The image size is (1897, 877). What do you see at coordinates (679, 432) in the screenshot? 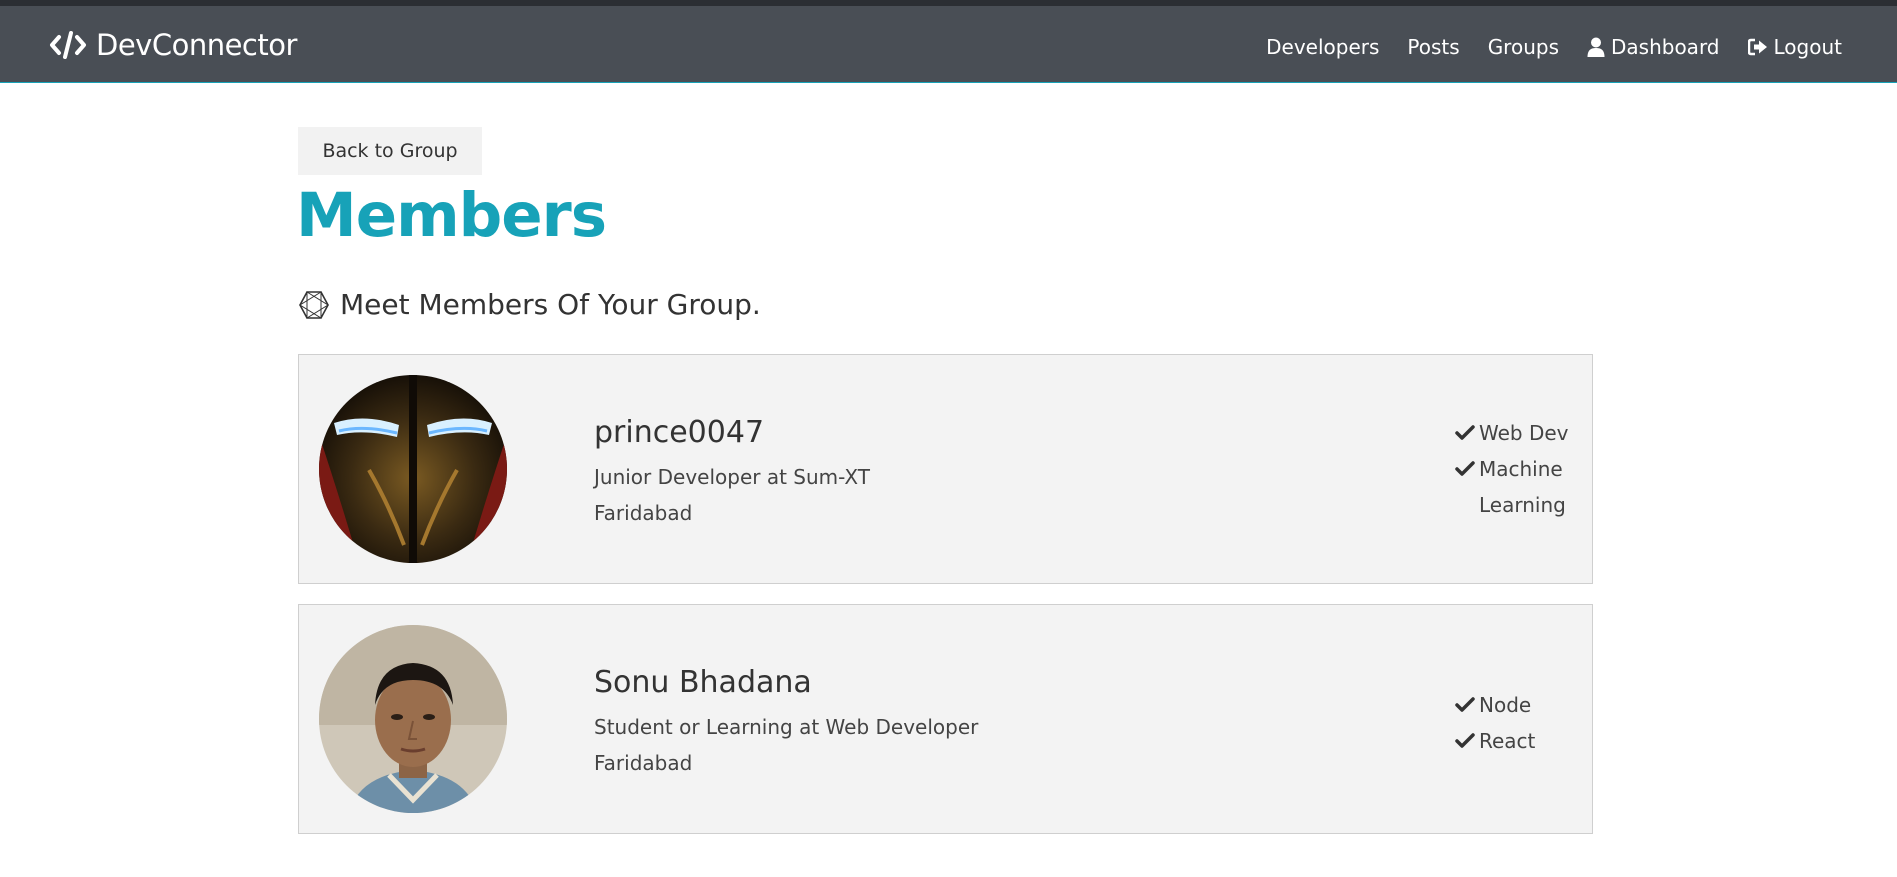
I see `member-name: prince0047` at bounding box center [679, 432].